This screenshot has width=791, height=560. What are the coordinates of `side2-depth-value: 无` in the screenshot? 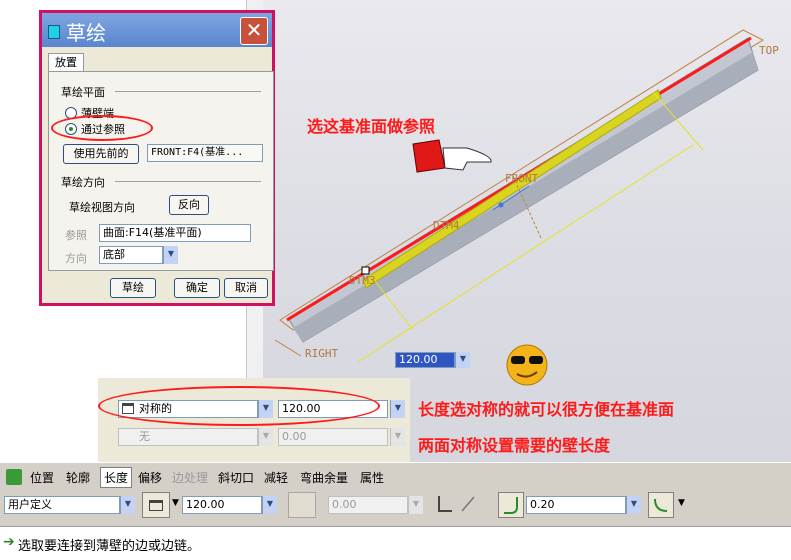 It's located at (188, 437).